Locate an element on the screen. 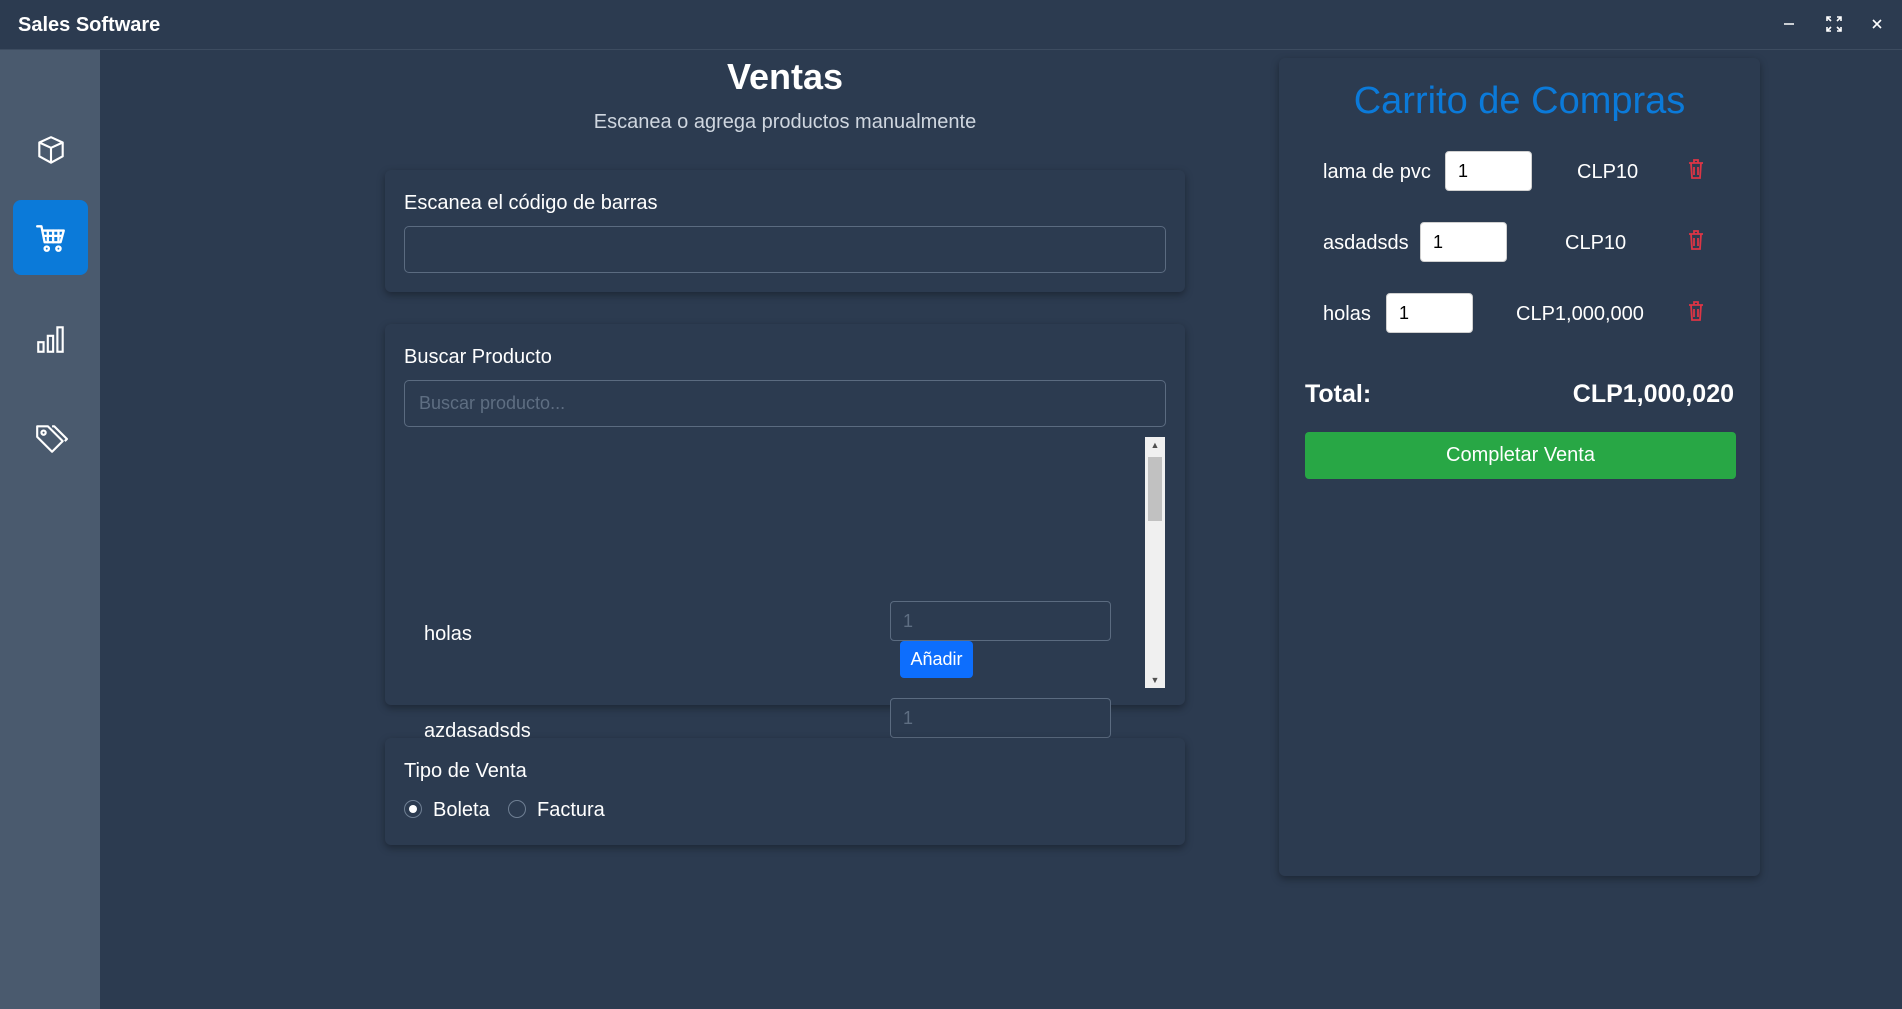  page-title: Ventas is located at coordinates (785, 76).